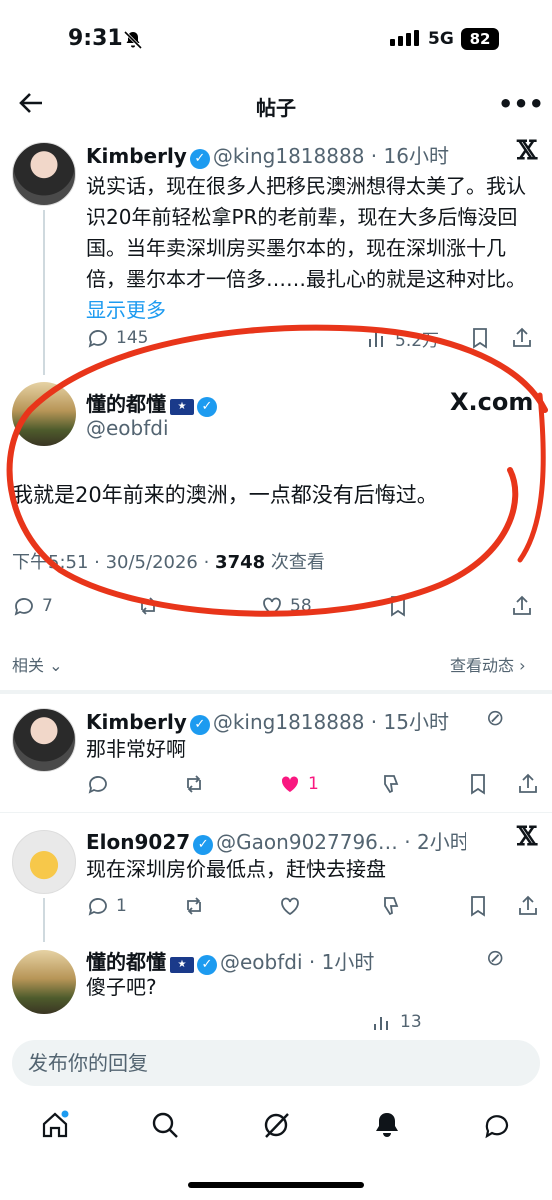 This screenshot has width=552, height=1200. Describe the element at coordinates (396, 1021) in the screenshot. I see `views-button: 13` at that location.